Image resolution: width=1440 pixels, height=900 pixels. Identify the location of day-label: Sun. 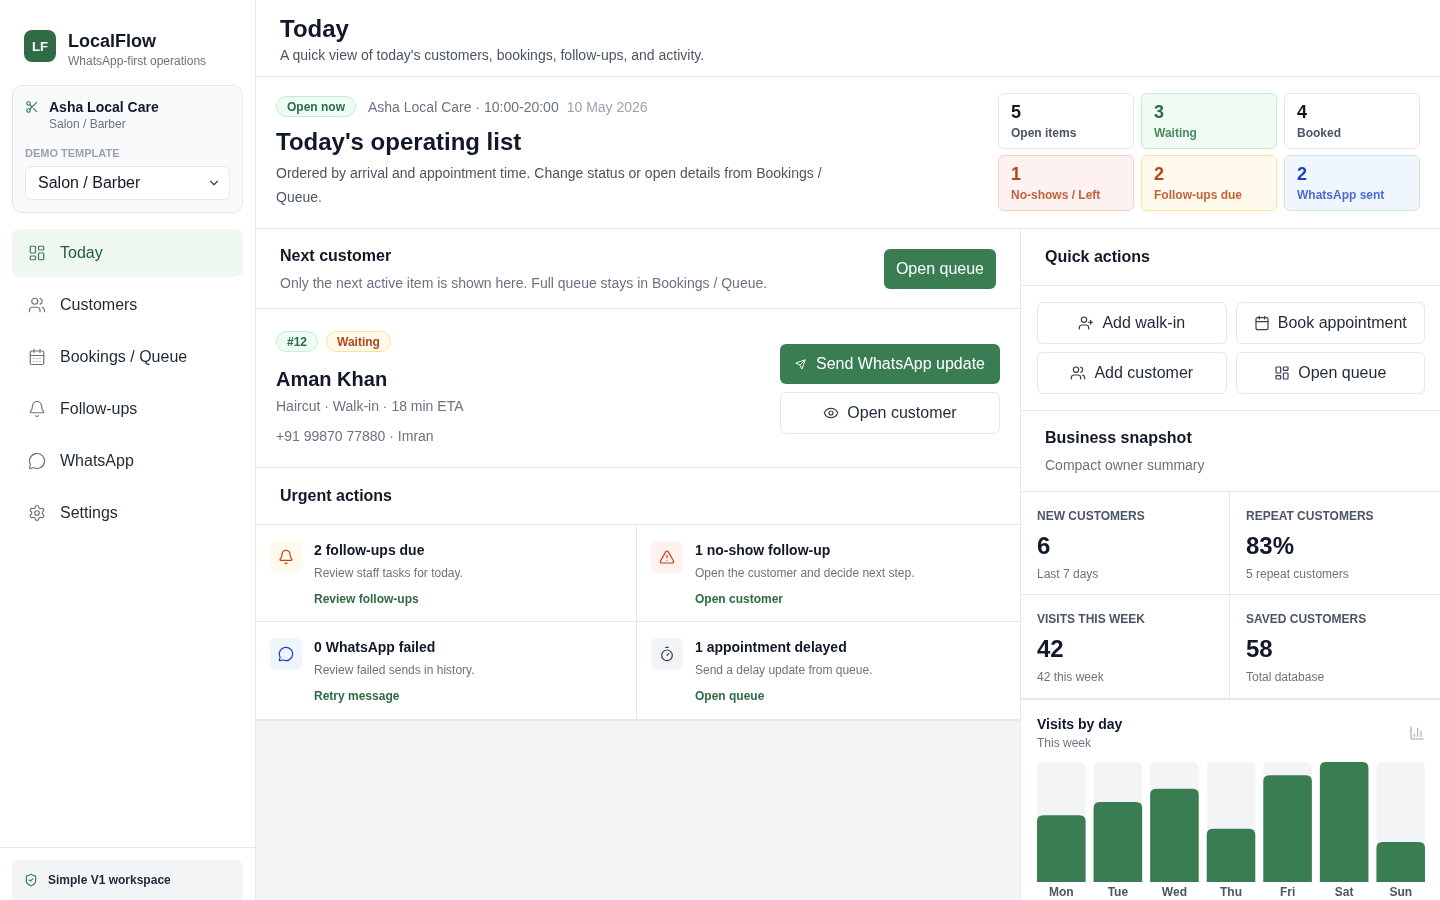
(1401, 892).